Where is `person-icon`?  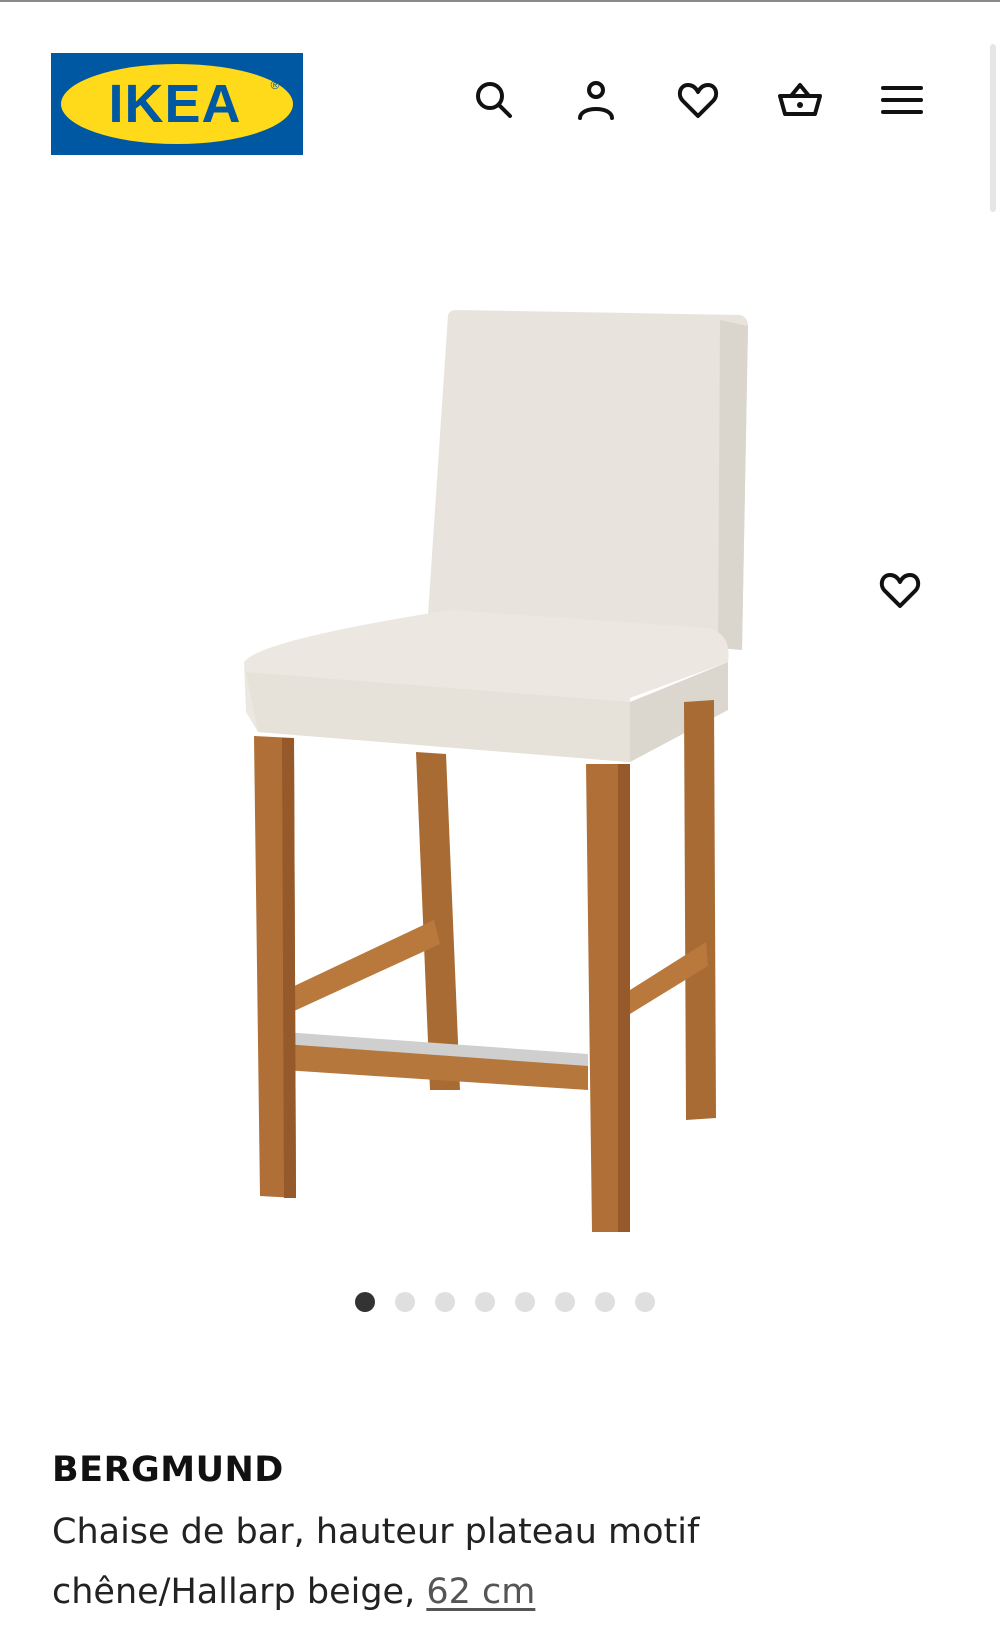 person-icon is located at coordinates (596, 100).